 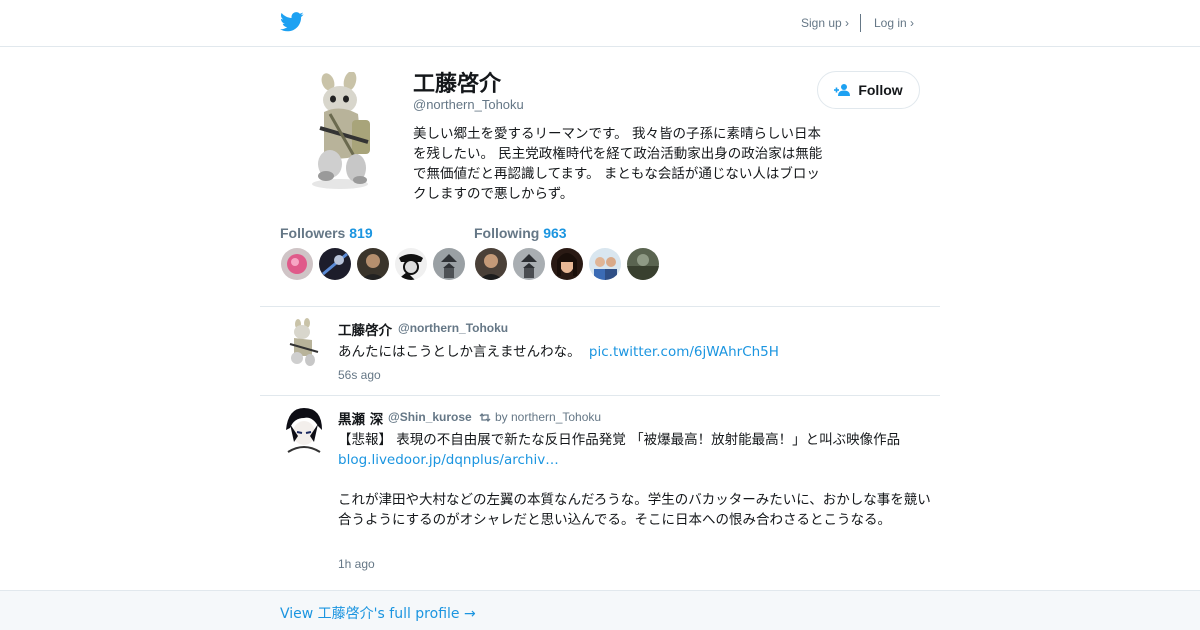 I want to click on followers-count: 819, so click(x=361, y=233).